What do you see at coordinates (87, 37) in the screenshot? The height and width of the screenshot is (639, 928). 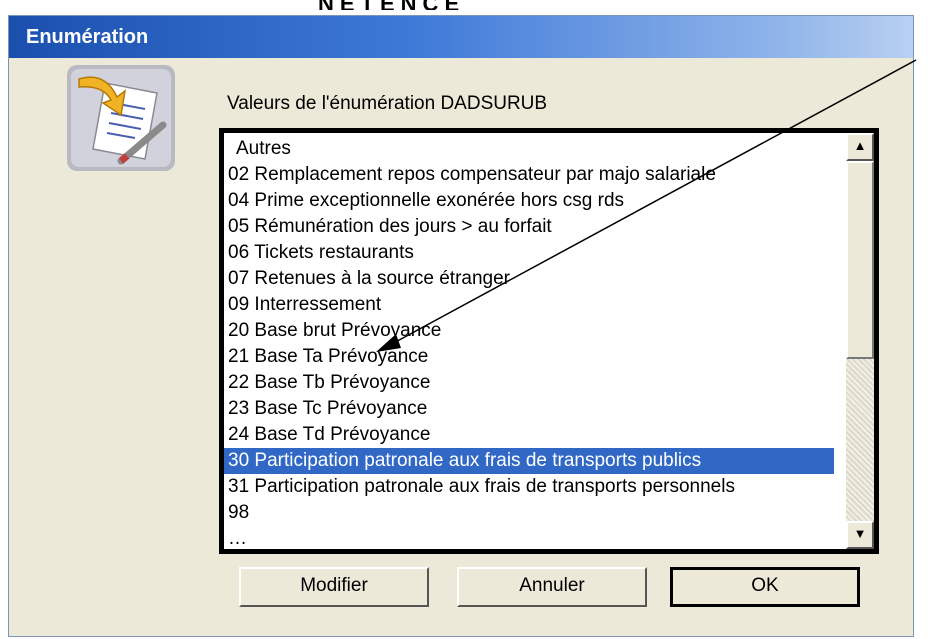 I see `window-title: Enumération` at bounding box center [87, 37].